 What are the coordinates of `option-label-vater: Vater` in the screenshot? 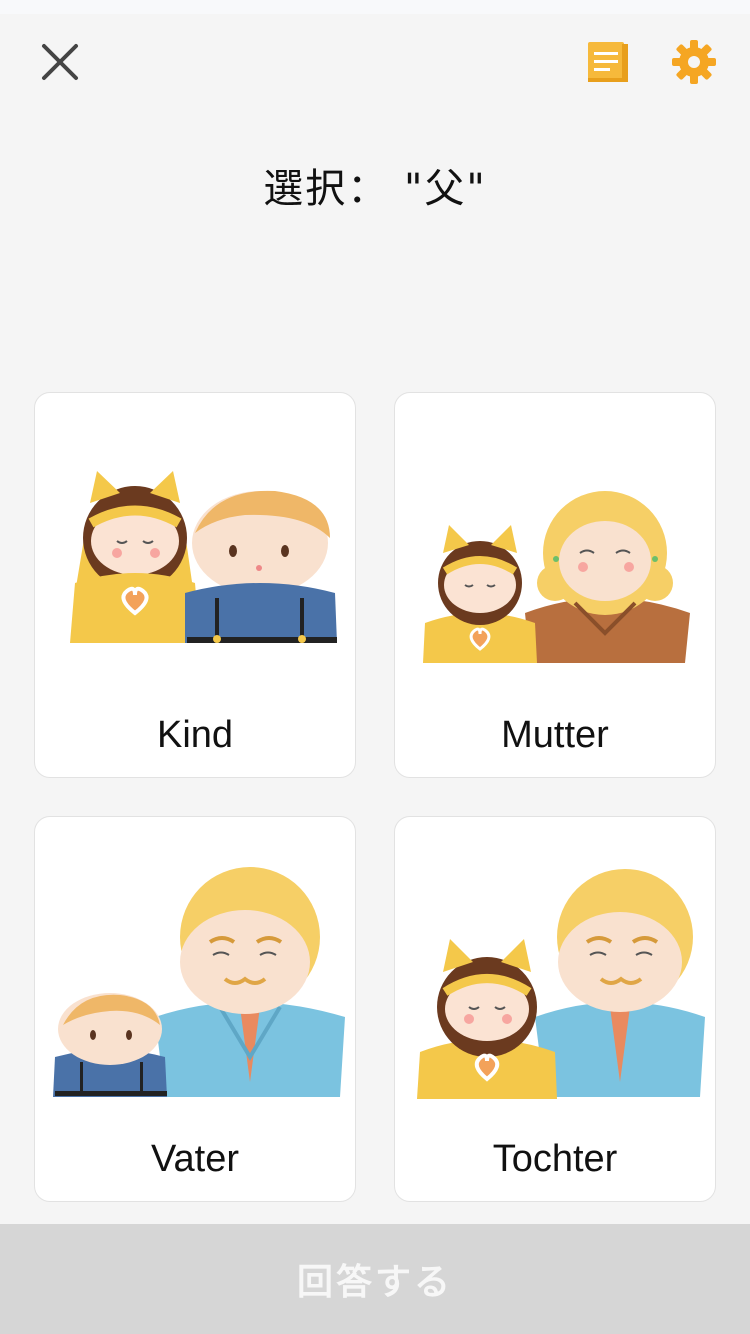 It's located at (194, 1159).